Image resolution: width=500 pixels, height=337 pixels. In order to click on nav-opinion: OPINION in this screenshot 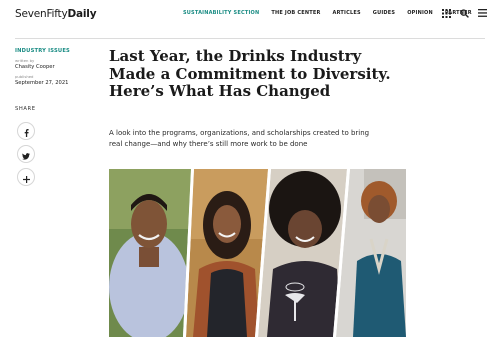, I will do `click(420, 13)`.